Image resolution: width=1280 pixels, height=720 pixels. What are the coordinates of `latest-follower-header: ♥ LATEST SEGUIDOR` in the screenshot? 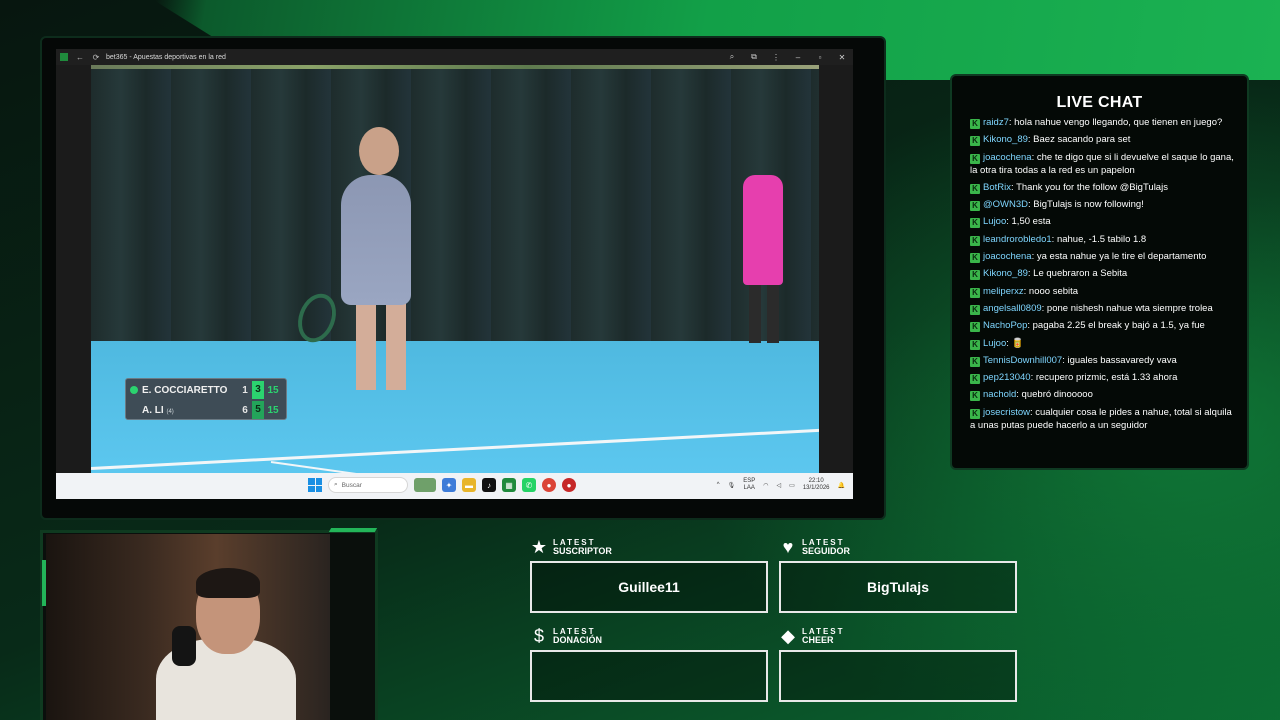 It's located at (814, 547).